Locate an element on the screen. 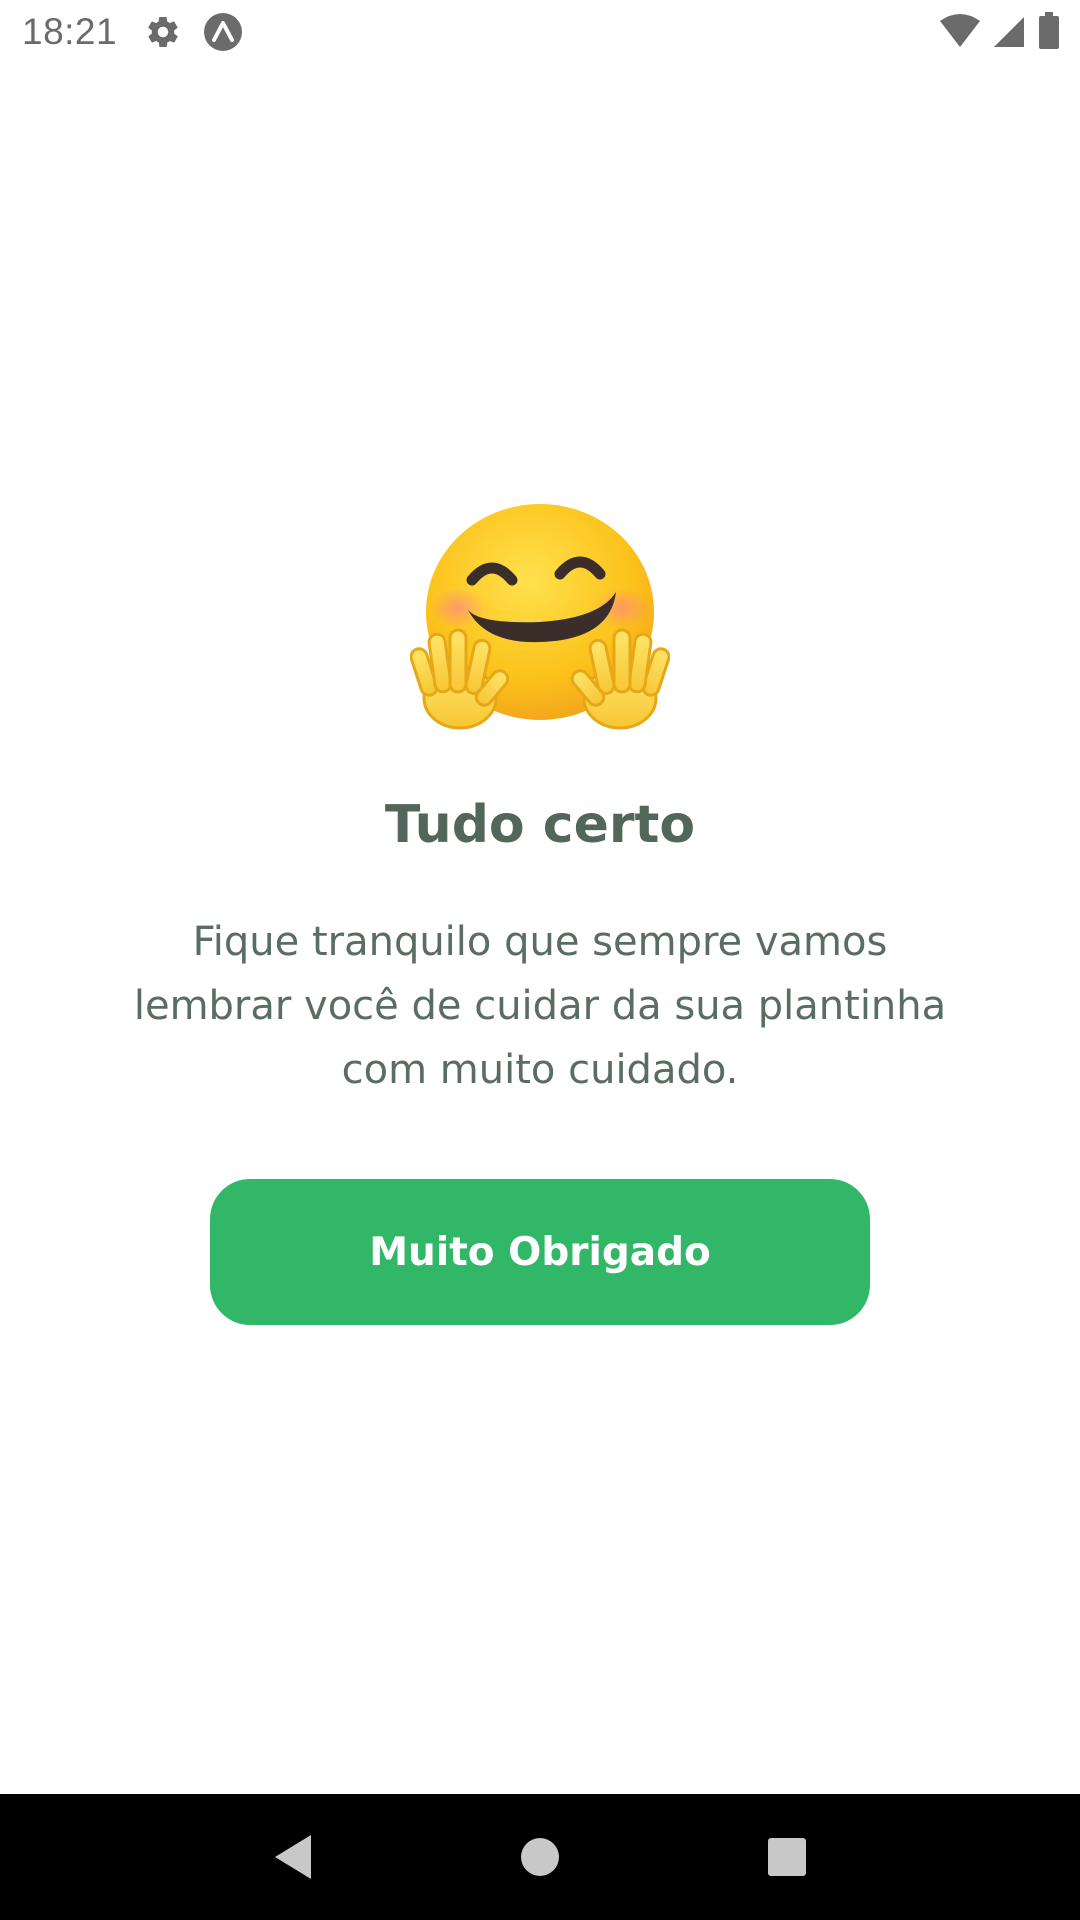  back-icon is located at coordinates (293, 1857).